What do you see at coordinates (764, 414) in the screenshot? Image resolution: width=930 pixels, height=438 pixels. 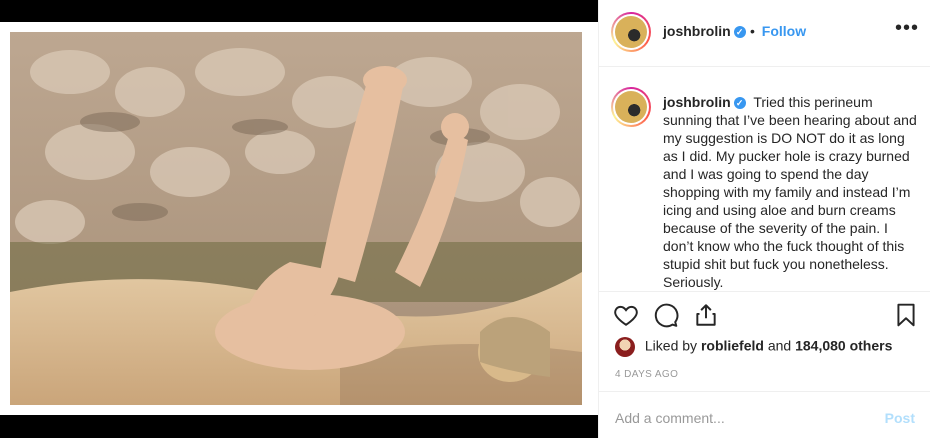 I see `comment-box: Add a comment... Post` at bounding box center [764, 414].